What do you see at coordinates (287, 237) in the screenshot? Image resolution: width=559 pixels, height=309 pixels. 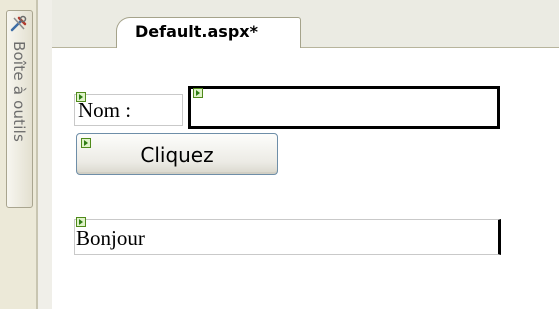 I see `label-bonjour: Bonjour` at bounding box center [287, 237].